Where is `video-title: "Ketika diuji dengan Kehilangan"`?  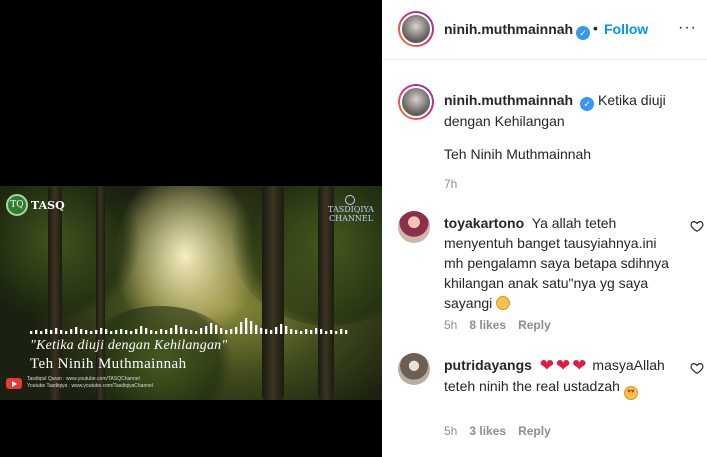 video-title: "Ketika diuji dengan Kehilangan" is located at coordinates (129, 345).